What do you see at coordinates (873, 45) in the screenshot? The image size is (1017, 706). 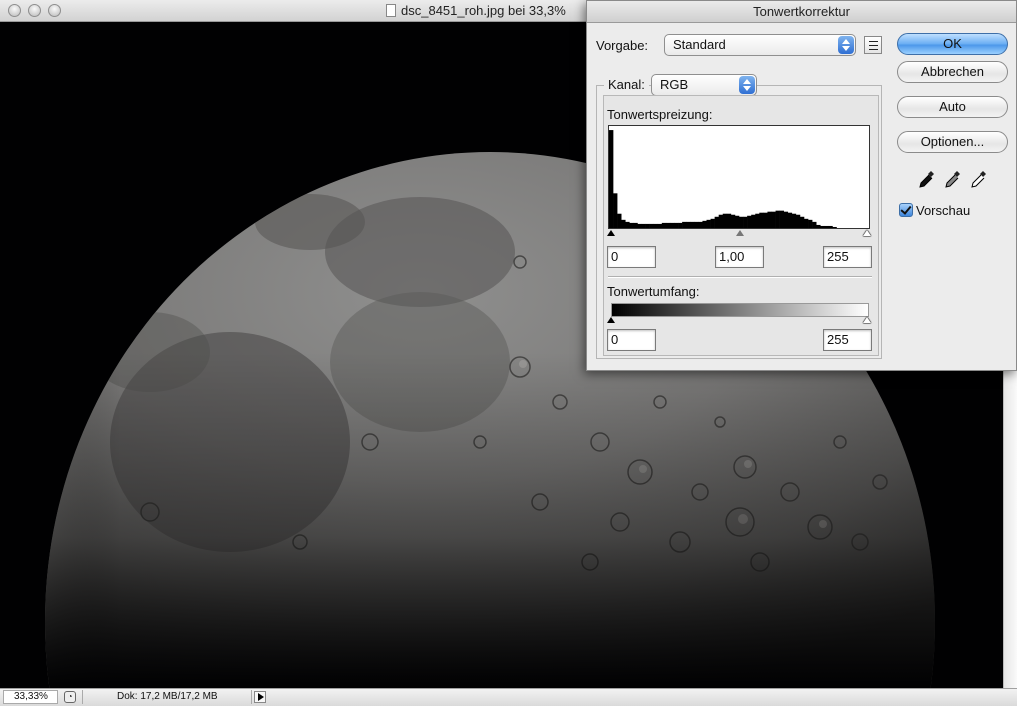 I see `list-menu-icon` at bounding box center [873, 45].